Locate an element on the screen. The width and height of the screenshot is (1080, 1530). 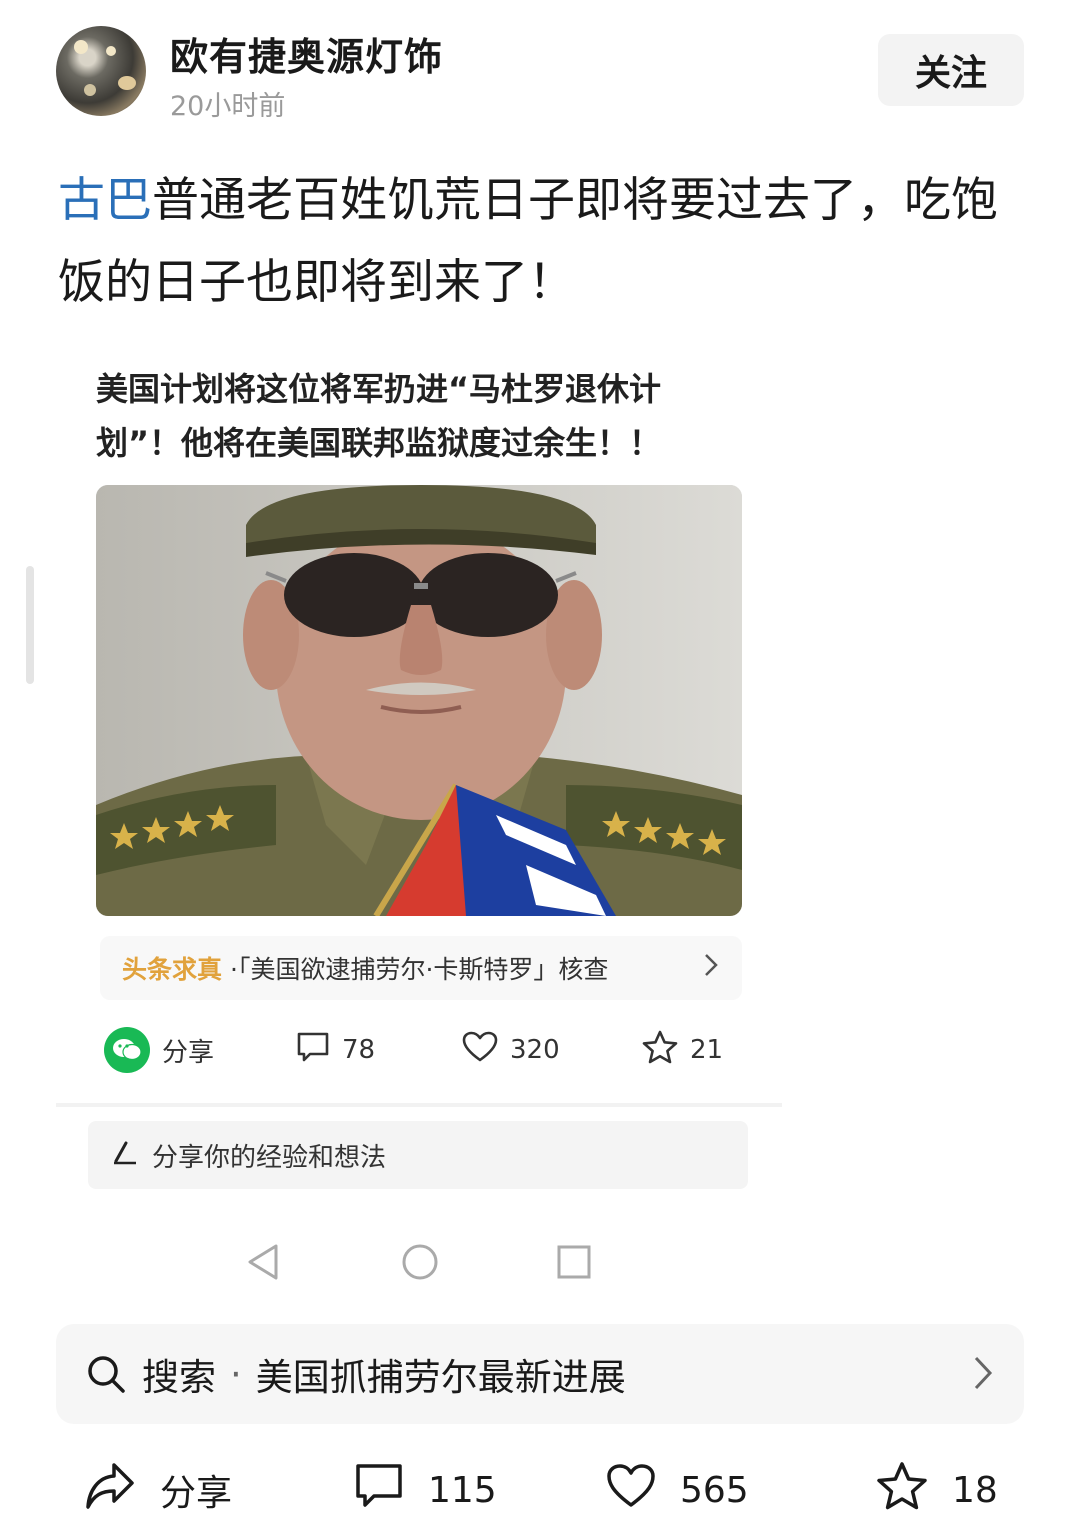
embedded-like-count: 320 is located at coordinates (535, 1050).